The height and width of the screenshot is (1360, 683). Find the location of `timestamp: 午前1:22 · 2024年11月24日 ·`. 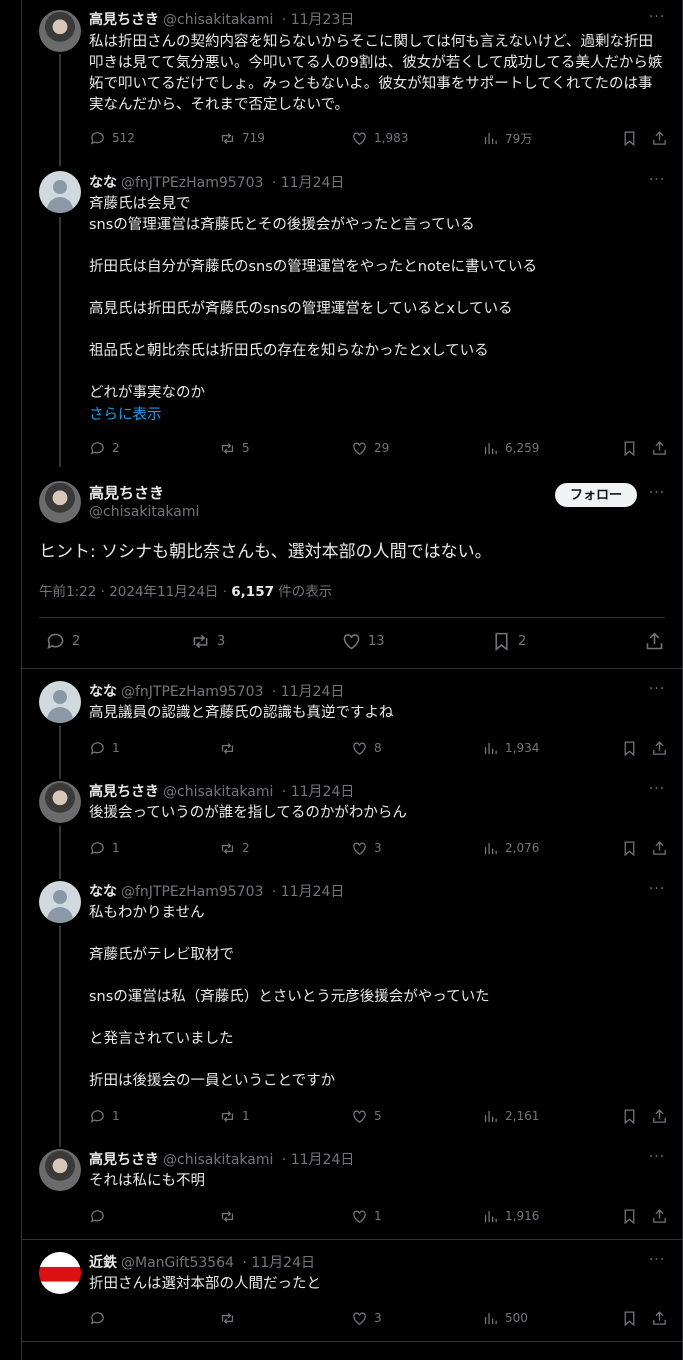

timestamp: 午前1:22 · 2024年11月24日 · is located at coordinates (135, 592).